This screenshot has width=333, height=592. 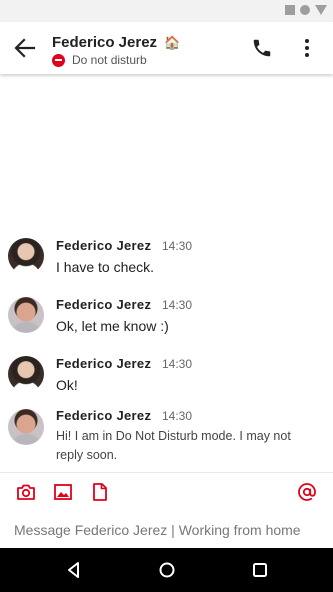 I want to click on back-button, so click(x=25, y=48).